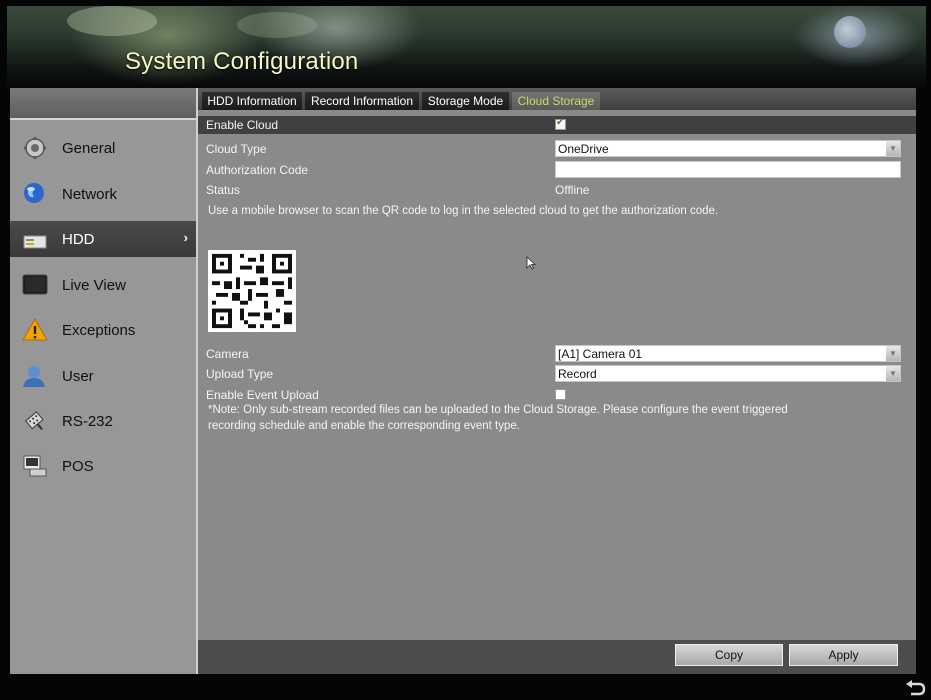  What do you see at coordinates (236, 149) in the screenshot?
I see `cloud-type-label: Cloud Type` at bounding box center [236, 149].